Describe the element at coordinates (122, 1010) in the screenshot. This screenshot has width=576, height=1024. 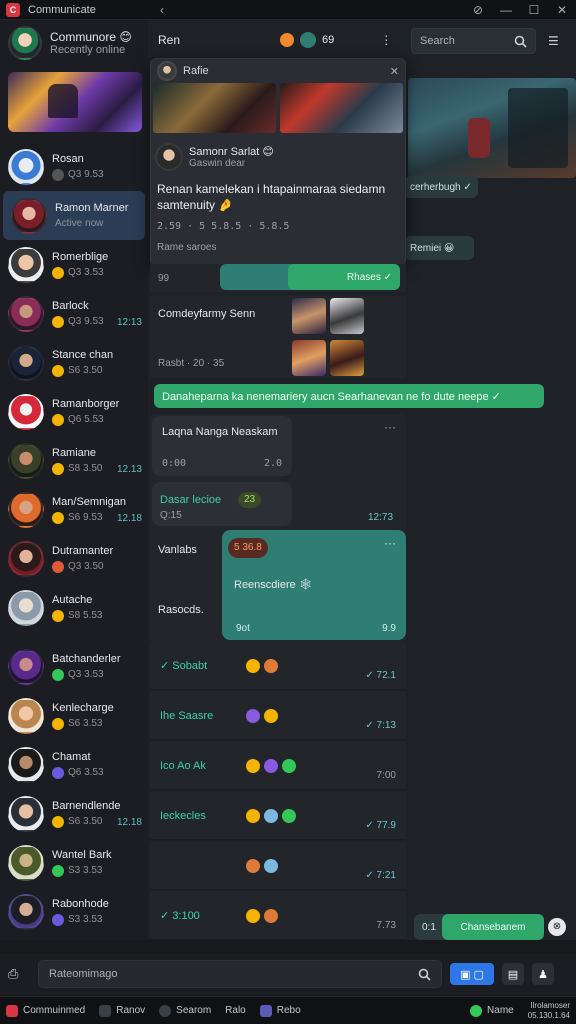
I see `taskbar-item: Ranov` at that location.